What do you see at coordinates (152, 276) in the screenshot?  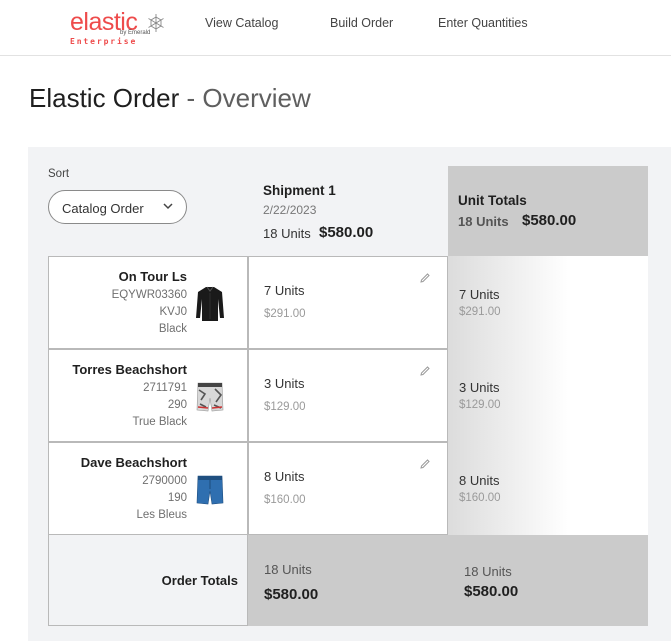 I see `product-name: On Tour Ls` at bounding box center [152, 276].